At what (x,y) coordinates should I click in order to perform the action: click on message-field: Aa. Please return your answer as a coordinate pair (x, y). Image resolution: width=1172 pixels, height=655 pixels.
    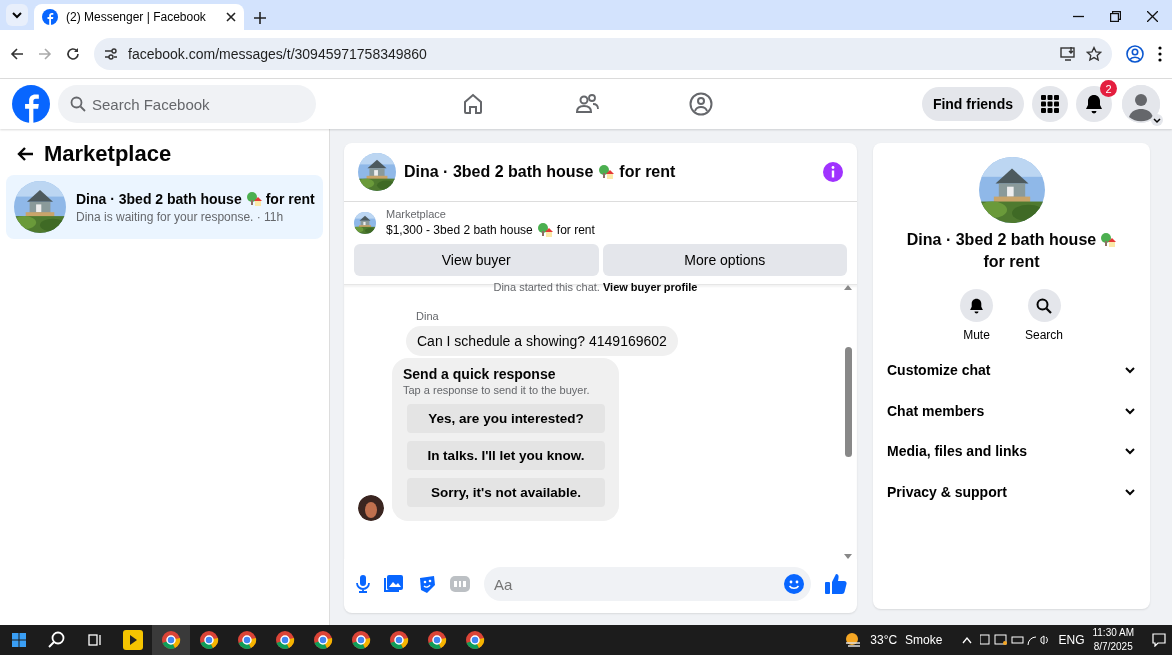
    Looking at the image, I should click on (647, 584).